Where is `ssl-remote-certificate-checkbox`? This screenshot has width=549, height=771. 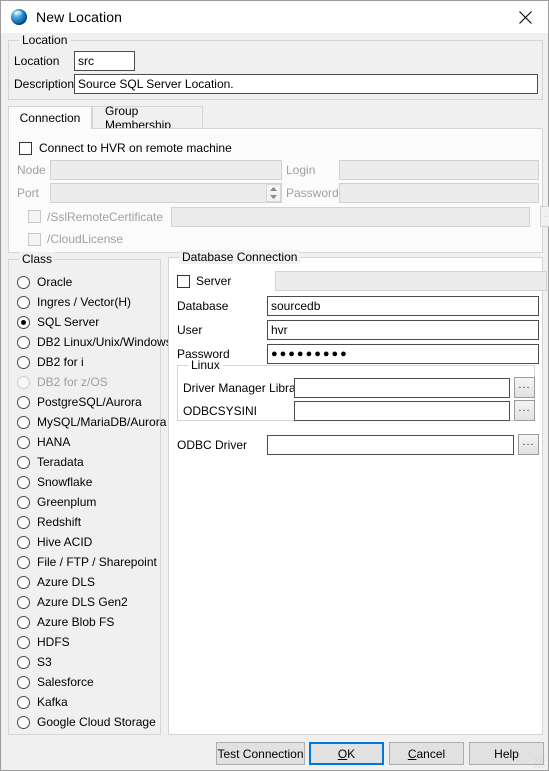
ssl-remote-certificate-checkbox is located at coordinates (34, 216).